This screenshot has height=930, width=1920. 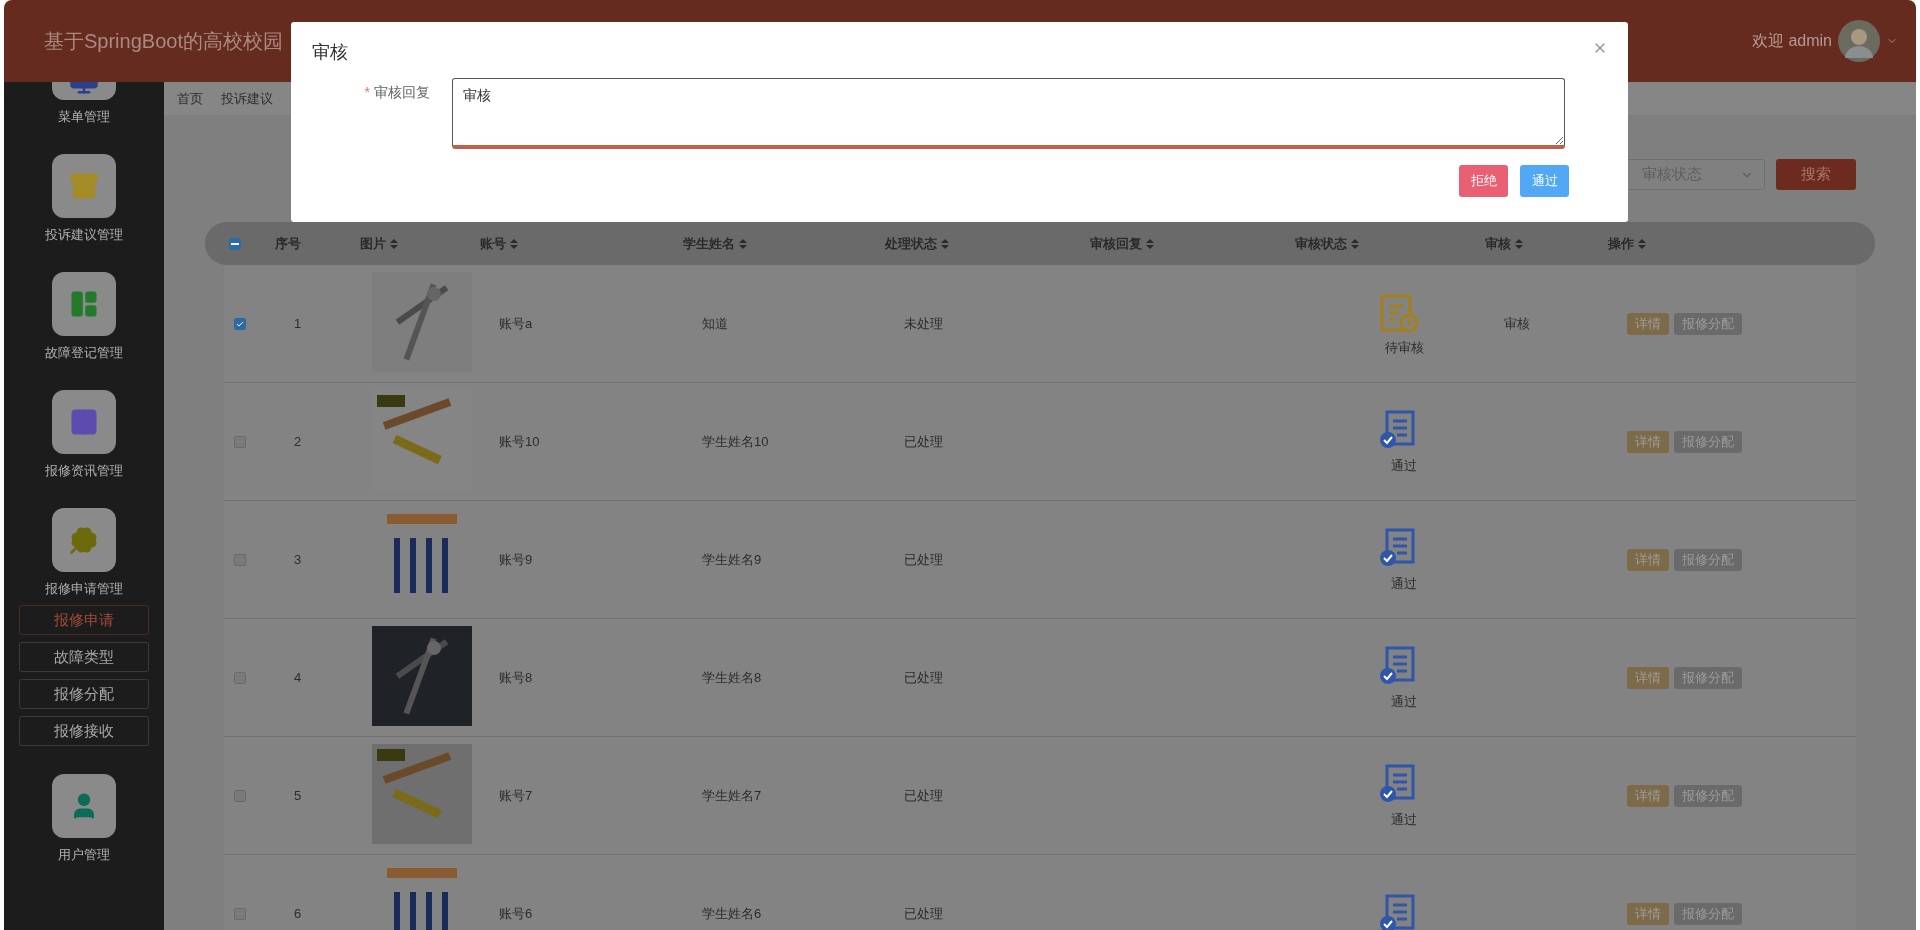 What do you see at coordinates (84, 731) in the screenshot?
I see `submenu-item: 报修接收` at bounding box center [84, 731].